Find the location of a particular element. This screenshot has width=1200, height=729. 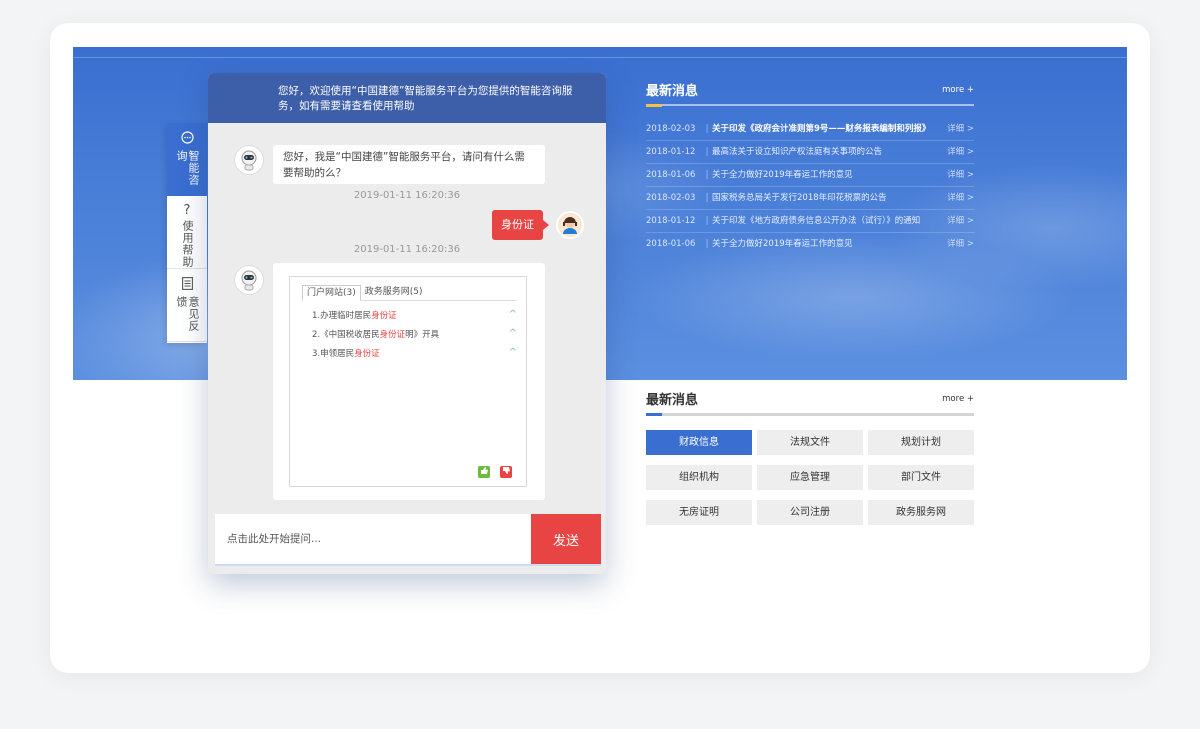

news-title-underline is located at coordinates (810, 105).